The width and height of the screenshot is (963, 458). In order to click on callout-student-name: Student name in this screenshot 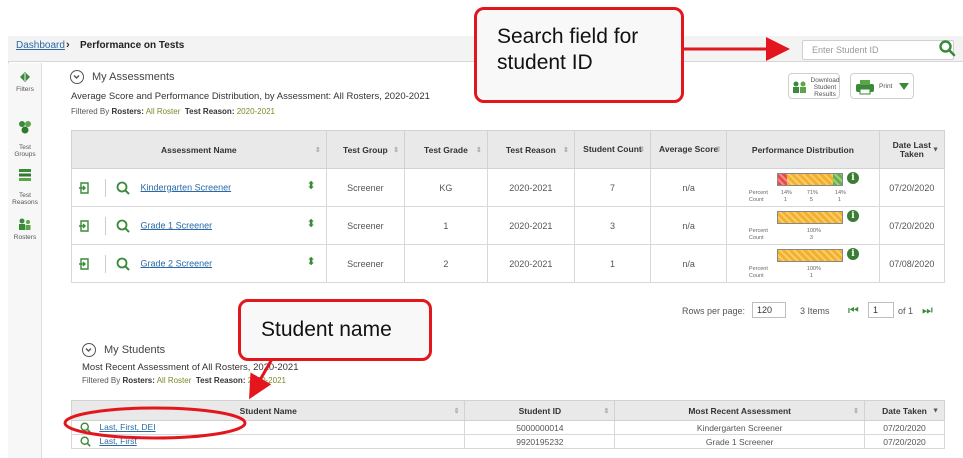, I will do `click(335, 330)`.